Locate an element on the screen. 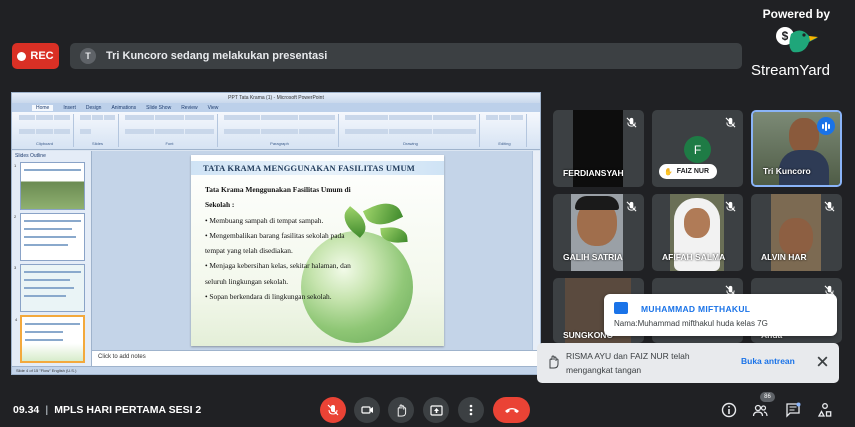 The width and height of the screenshot is (855, 427). ppt-tab: View is located at coordinates (213, 107).